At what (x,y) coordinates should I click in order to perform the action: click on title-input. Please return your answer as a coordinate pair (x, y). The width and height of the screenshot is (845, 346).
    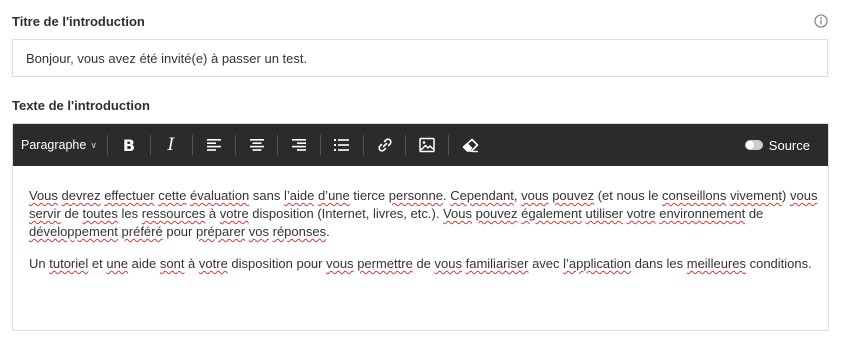
    Looking at the image, I should click on (420, 58).